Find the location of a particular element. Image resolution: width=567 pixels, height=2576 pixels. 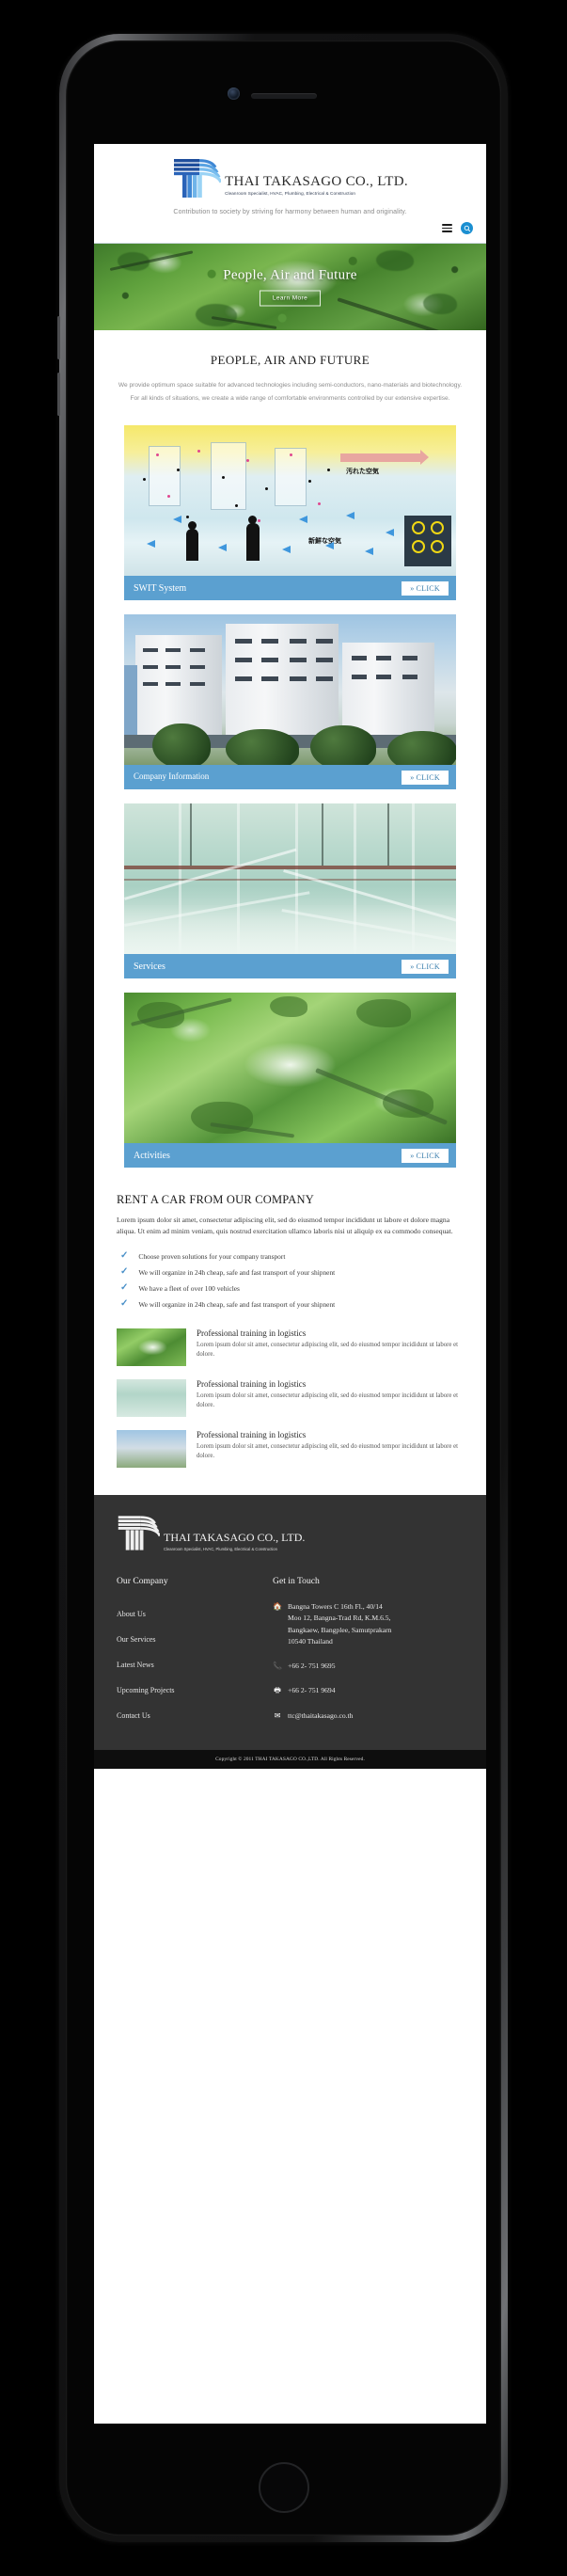

footer-email-address: ttc@thaitakasago.co.th is located at coordinates (321, 1715).